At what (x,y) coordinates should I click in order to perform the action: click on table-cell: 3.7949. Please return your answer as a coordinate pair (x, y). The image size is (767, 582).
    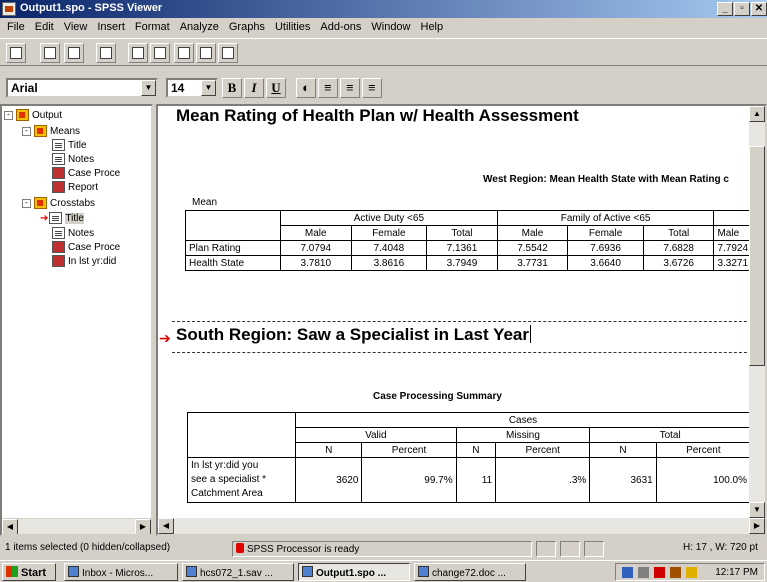
    Looking at the image, I should click on (462, 263).